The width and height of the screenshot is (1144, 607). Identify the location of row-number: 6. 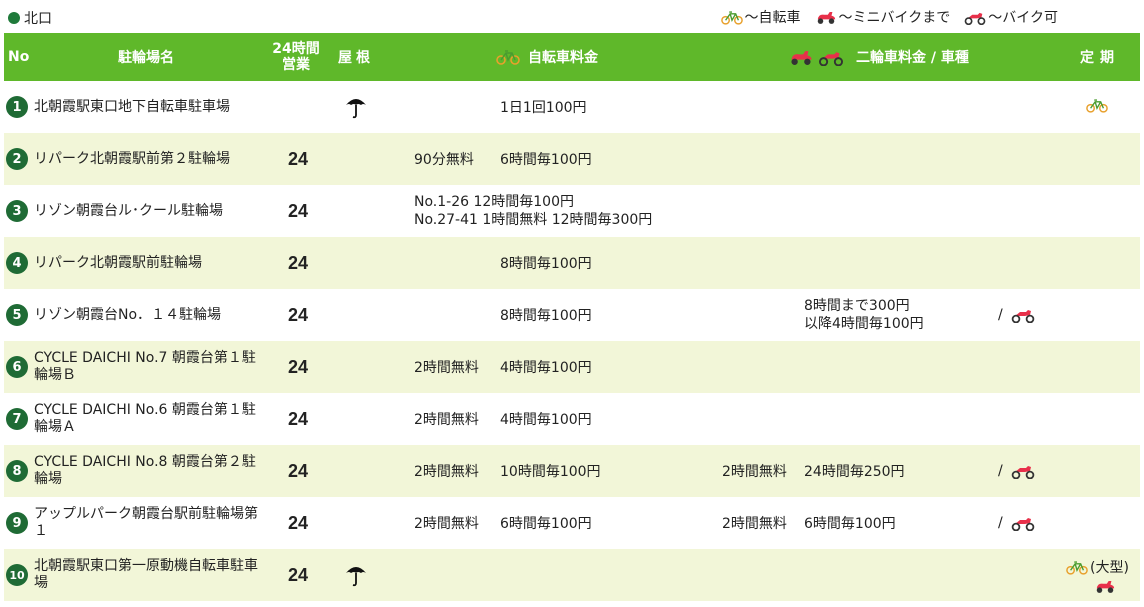
(17, 367).